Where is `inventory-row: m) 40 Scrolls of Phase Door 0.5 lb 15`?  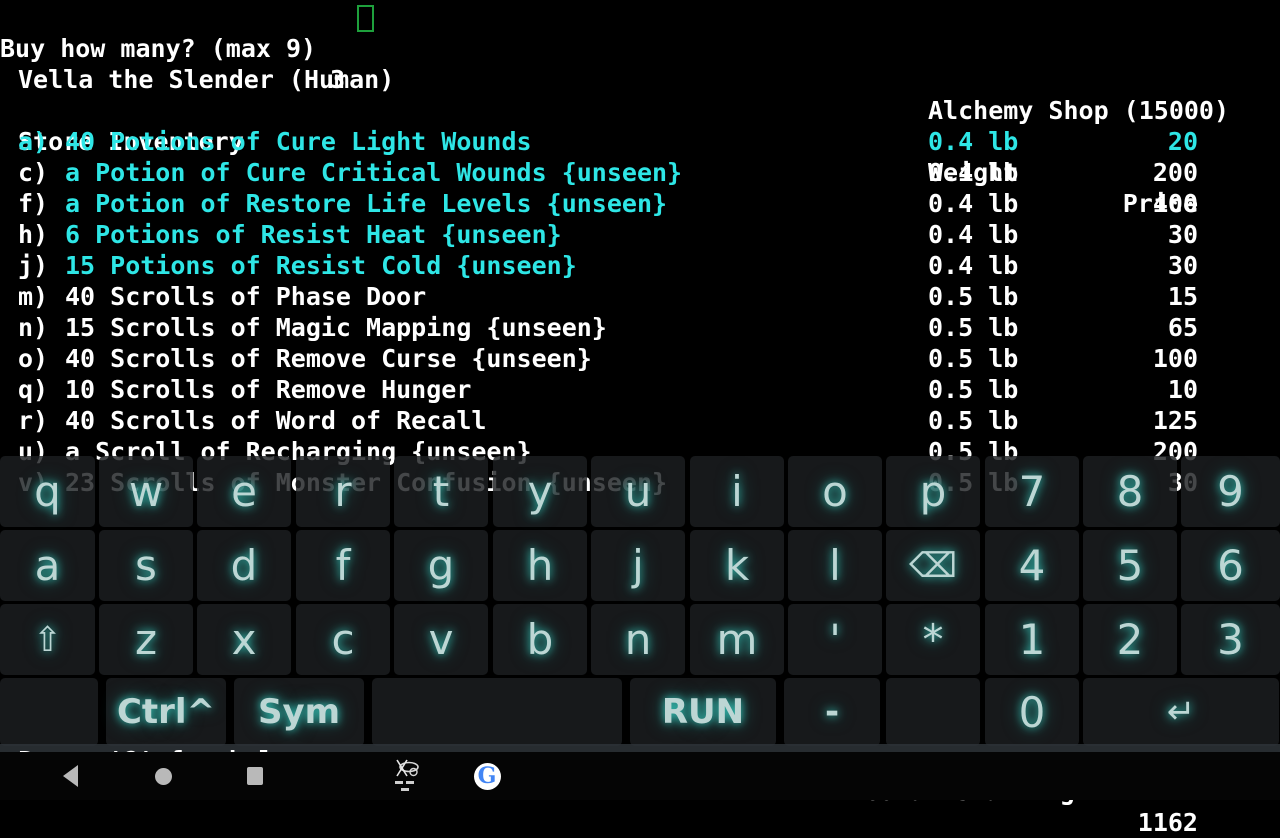
inventory-row: m) 40 Scrolls of Phase Door 0.5 lb 15 is located at coordinates (640, 296).